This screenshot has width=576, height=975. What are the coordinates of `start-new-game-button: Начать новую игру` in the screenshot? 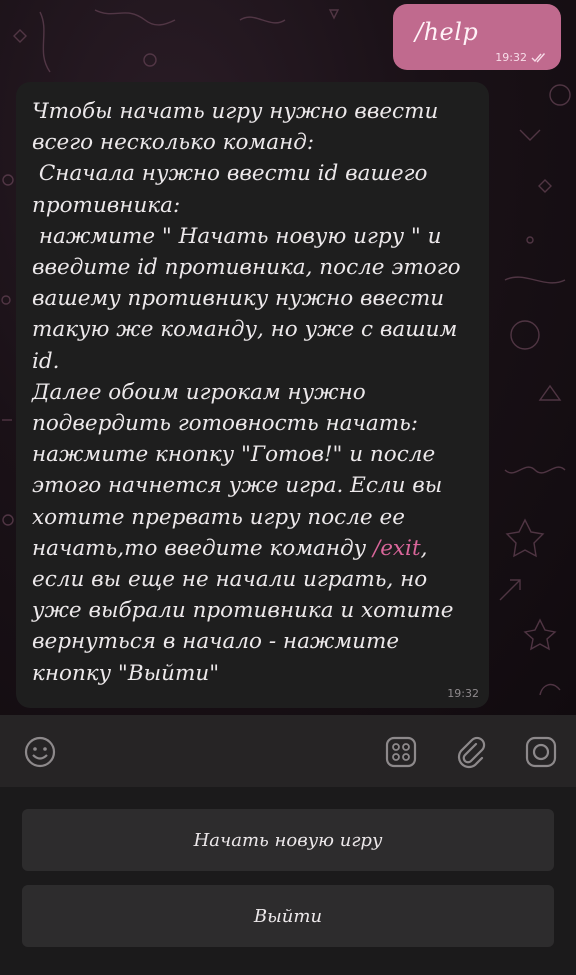 It's located at (288, 840).